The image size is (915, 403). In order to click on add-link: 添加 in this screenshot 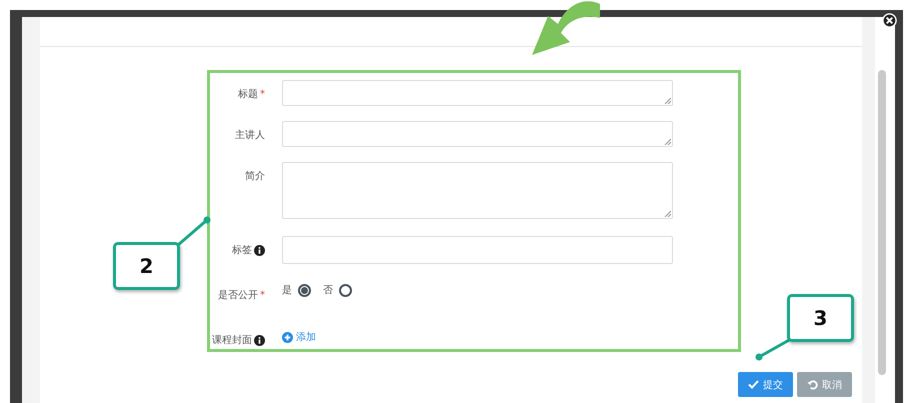, I will do `click(299, 335)`.